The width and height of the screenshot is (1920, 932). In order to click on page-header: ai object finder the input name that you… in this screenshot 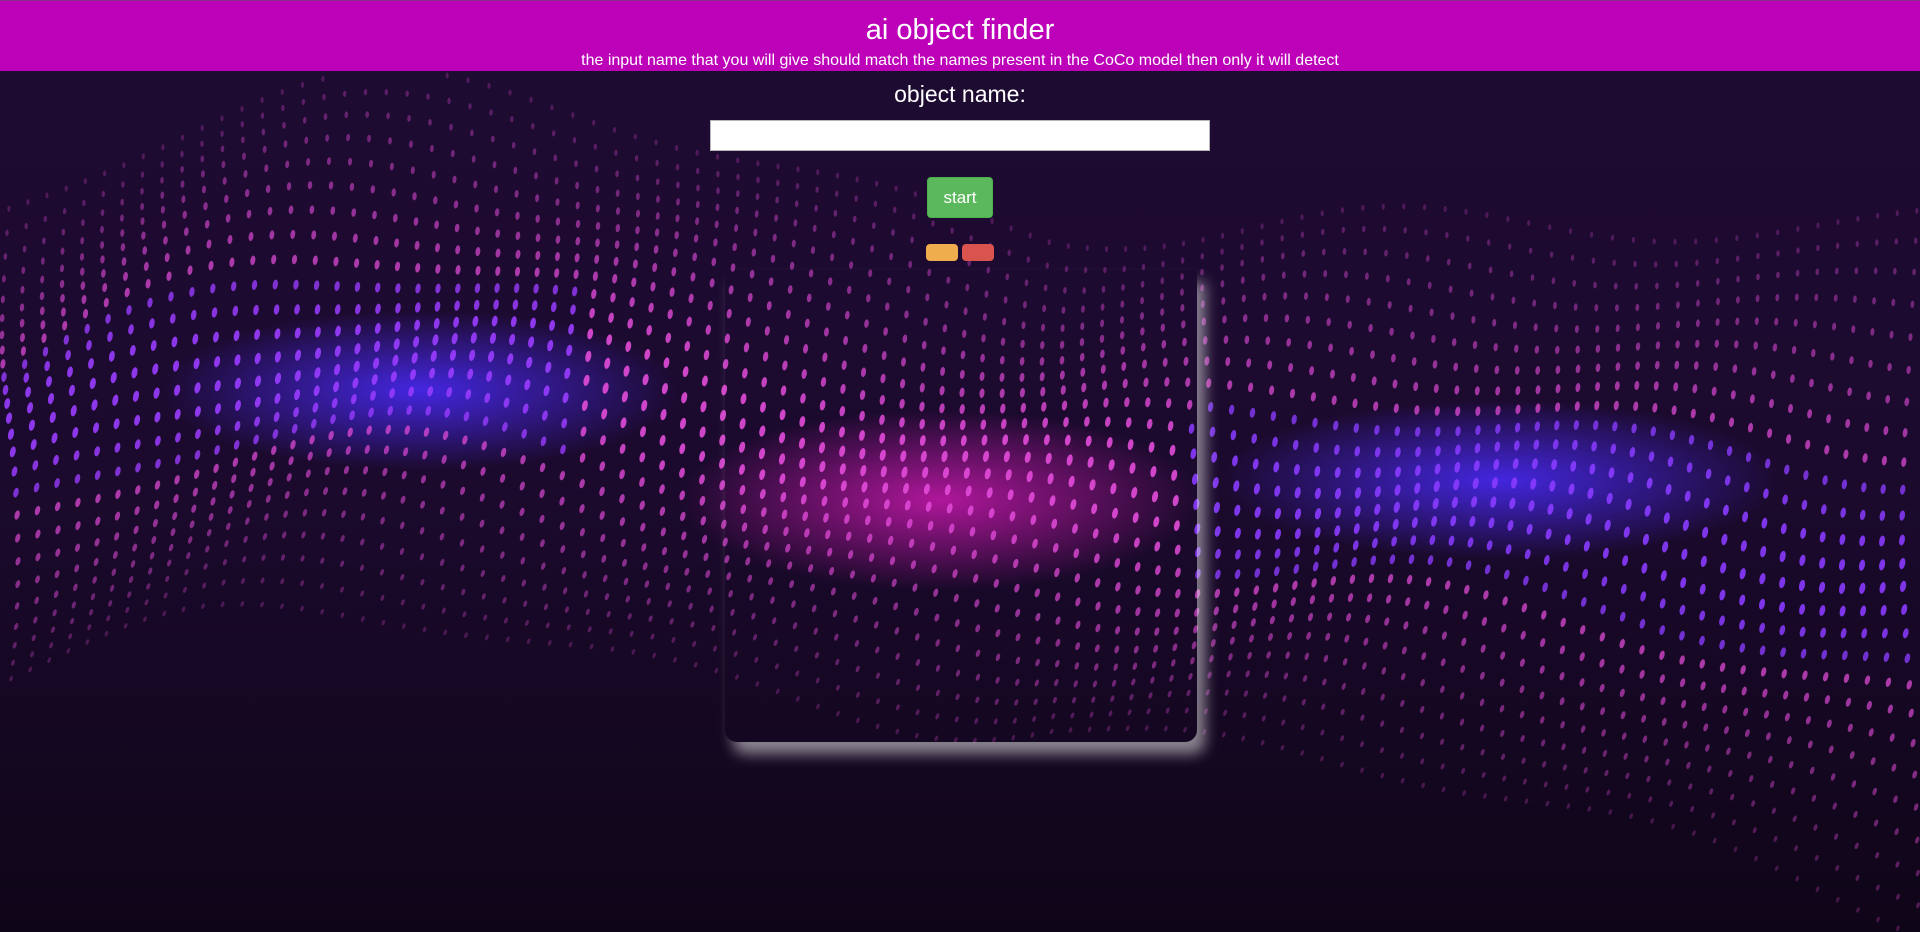, I will do `click(960, 35)`.